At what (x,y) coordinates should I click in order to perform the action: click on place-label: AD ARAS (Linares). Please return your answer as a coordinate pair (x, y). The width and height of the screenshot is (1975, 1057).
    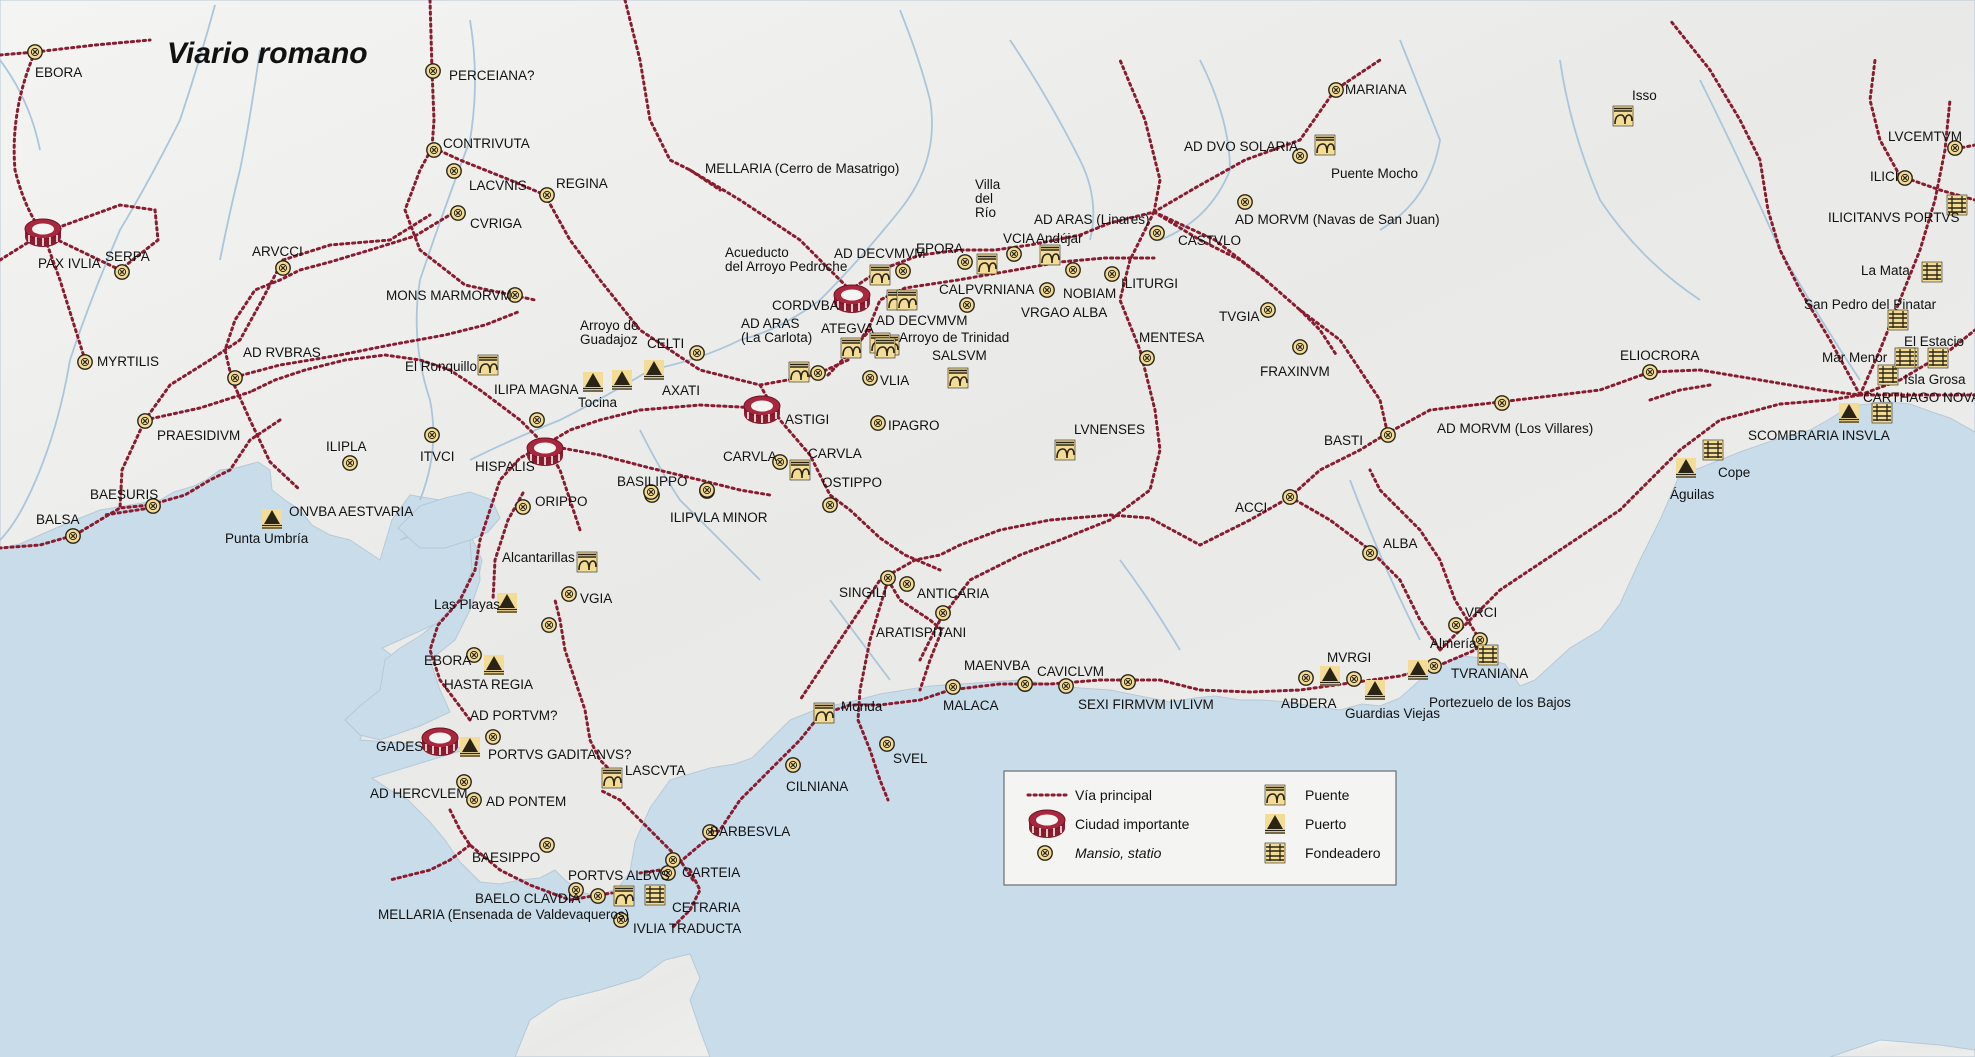
    Looking at the image, I should click on (1092, 219).